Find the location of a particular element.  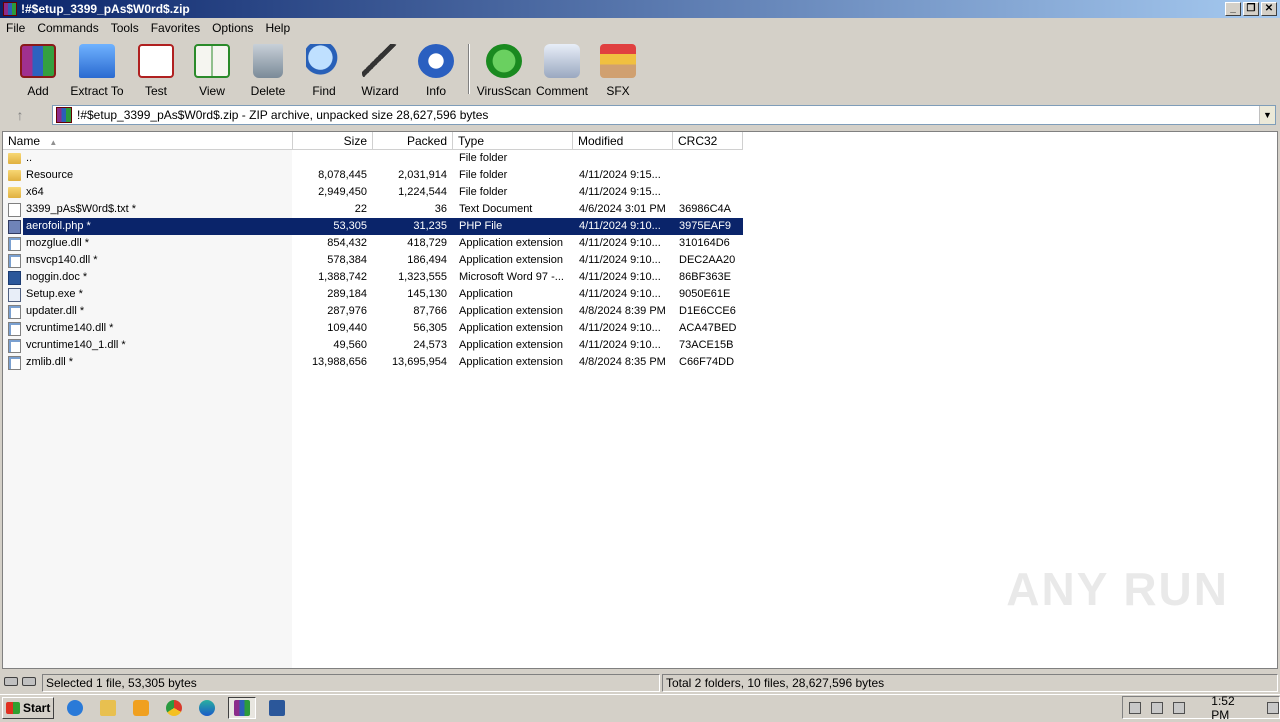

file-name-cell: zmlib.dll * is located at coordinates (148, 362).